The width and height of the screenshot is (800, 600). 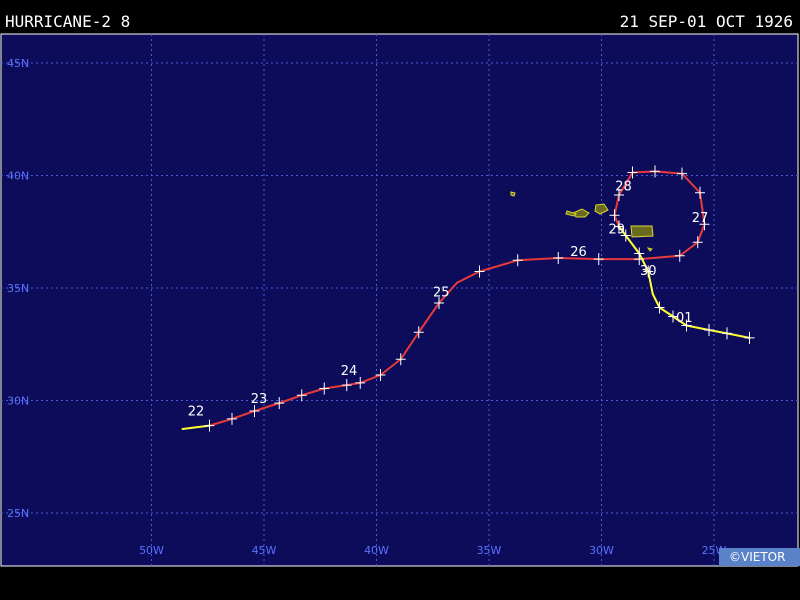 What do you see at coordinates (601, 550) in the screenshot?
I see `longitude-label: 30W` at bounding box center [601, 550].